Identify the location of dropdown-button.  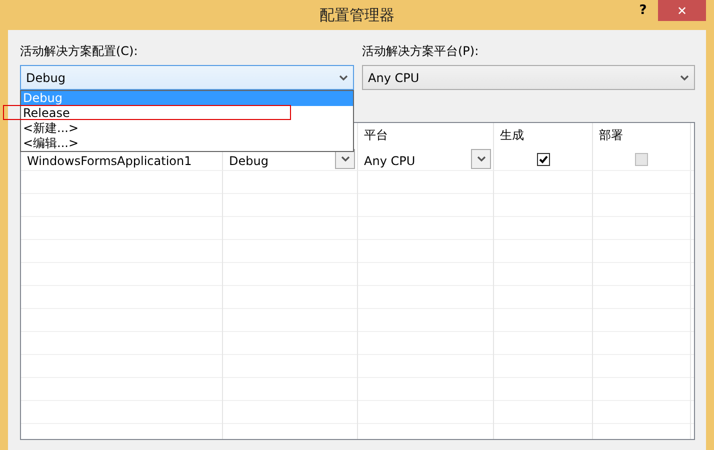
(481, 159).